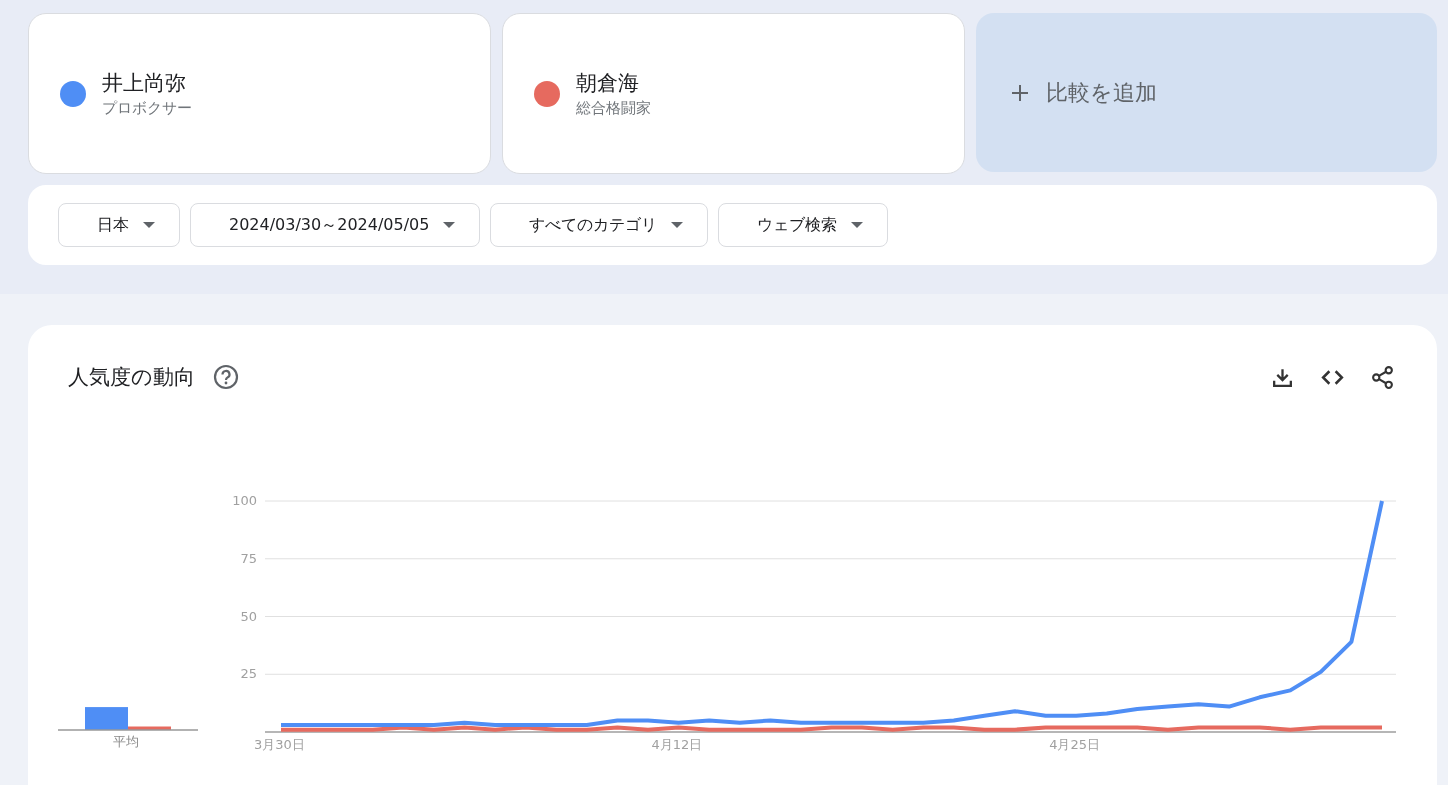  I want to click on axis-label: 平均, so click(126, 742).